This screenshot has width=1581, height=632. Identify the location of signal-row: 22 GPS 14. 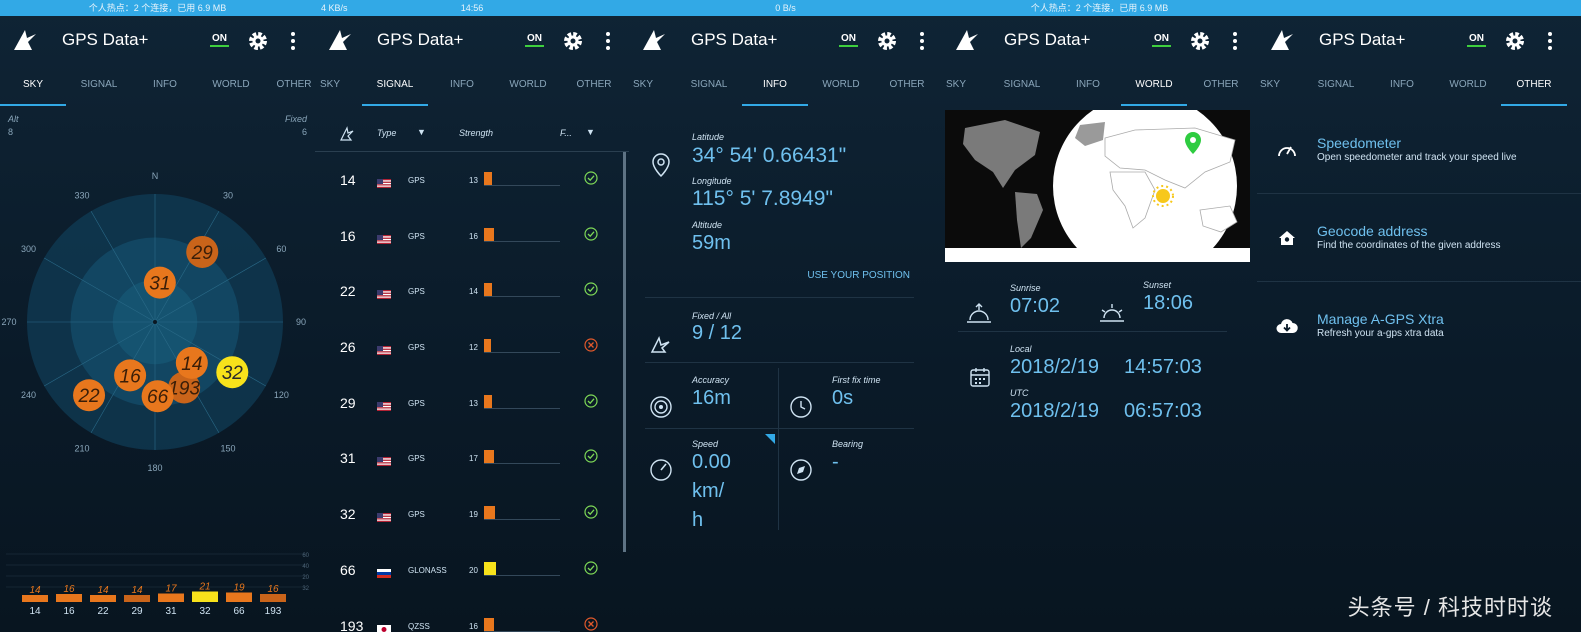
(468, 291).